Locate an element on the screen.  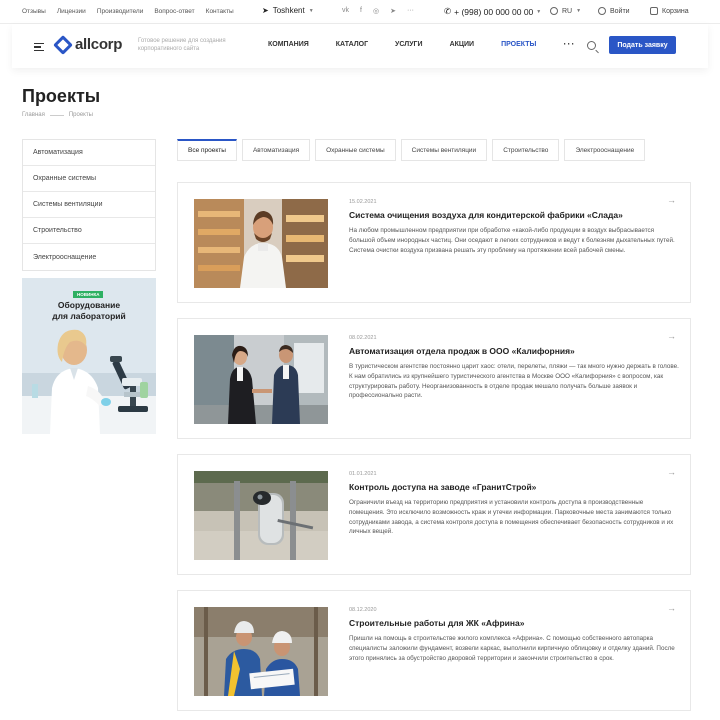
phone-number: + (998) 00 000 00 00 is located at coordinates (494, 11).